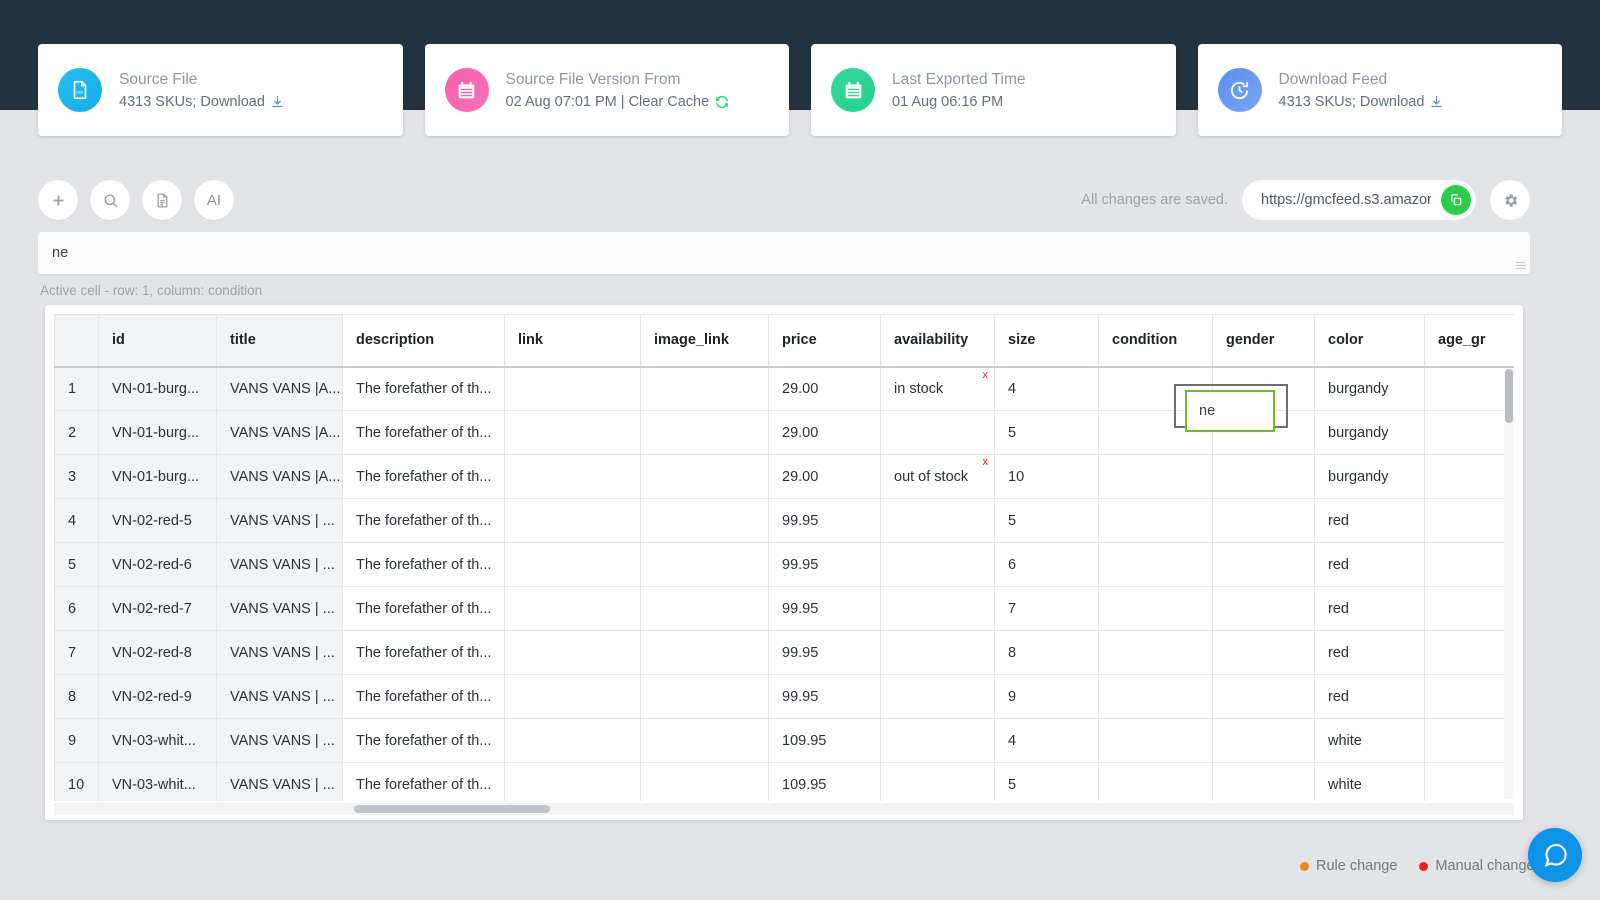 Image resolution: width=1600 pixels, height=900 pixels. I want to click on horizontal-scrollbar, so click(784, 809).